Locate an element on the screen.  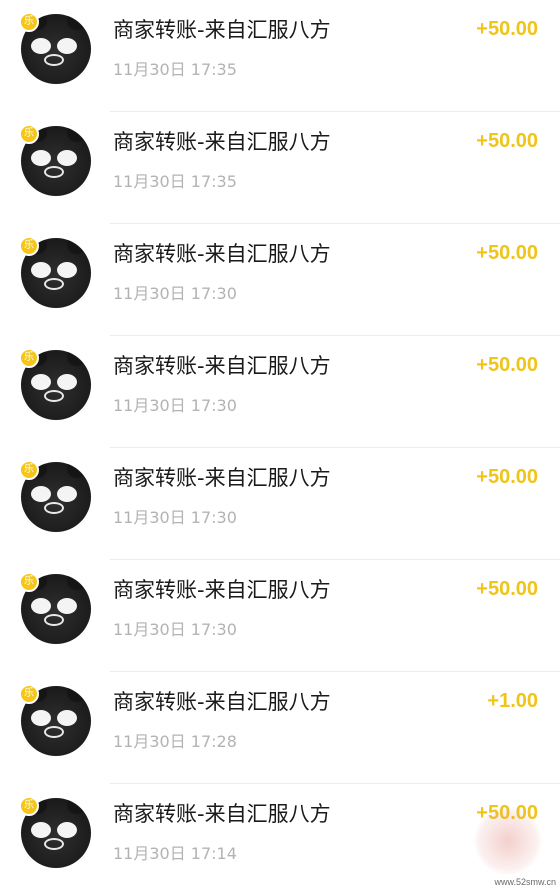
transaction-row: 乐 商家转账-来自汇服八方 11月30日 17:28 +1.00 is located at coordinates (280, 728).